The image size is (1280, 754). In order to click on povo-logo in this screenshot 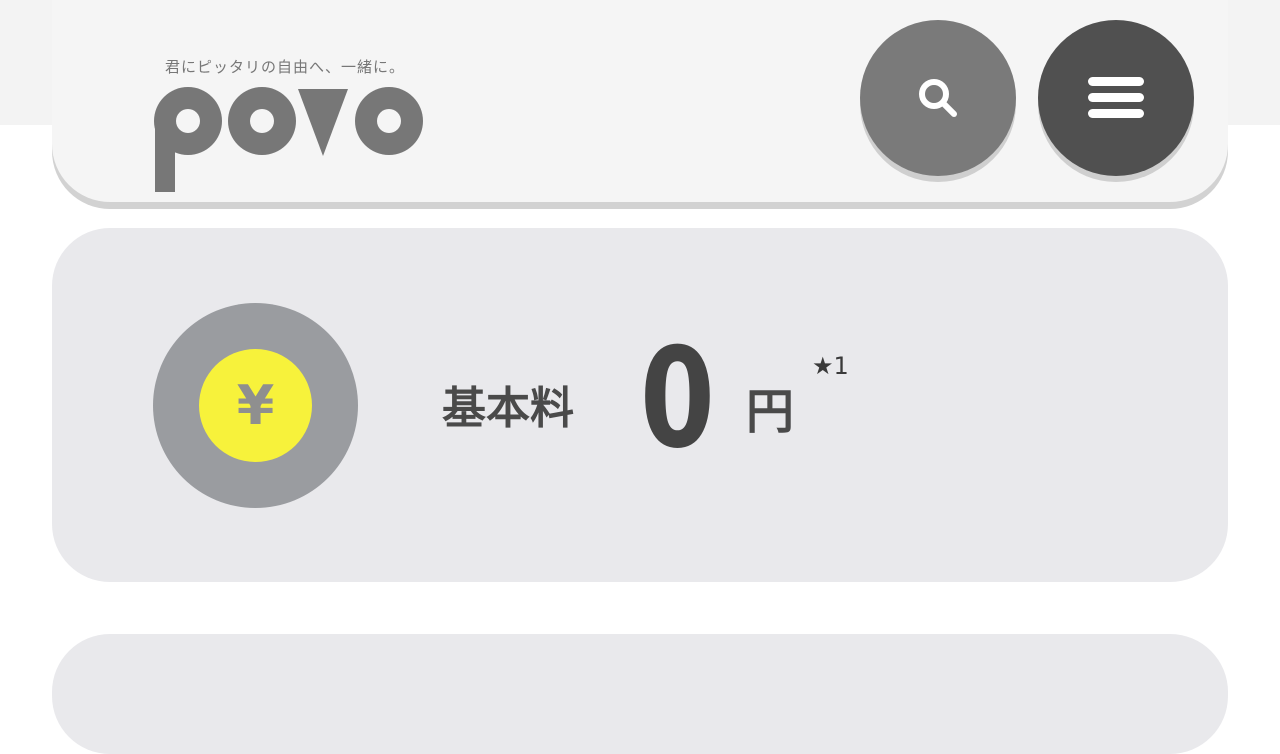, I will do `click(288, 139)`.